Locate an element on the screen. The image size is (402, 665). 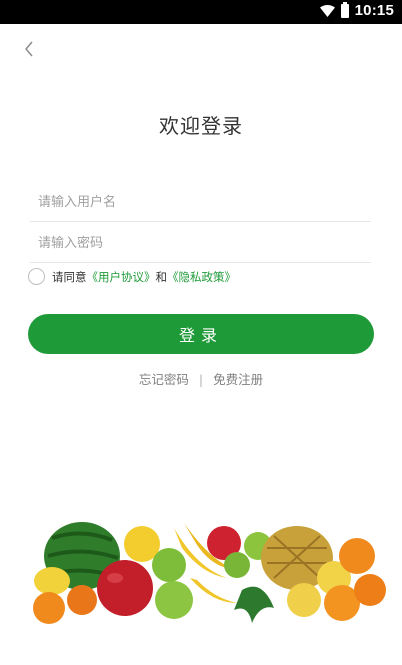
password-field is located at coordinates (200, 243).